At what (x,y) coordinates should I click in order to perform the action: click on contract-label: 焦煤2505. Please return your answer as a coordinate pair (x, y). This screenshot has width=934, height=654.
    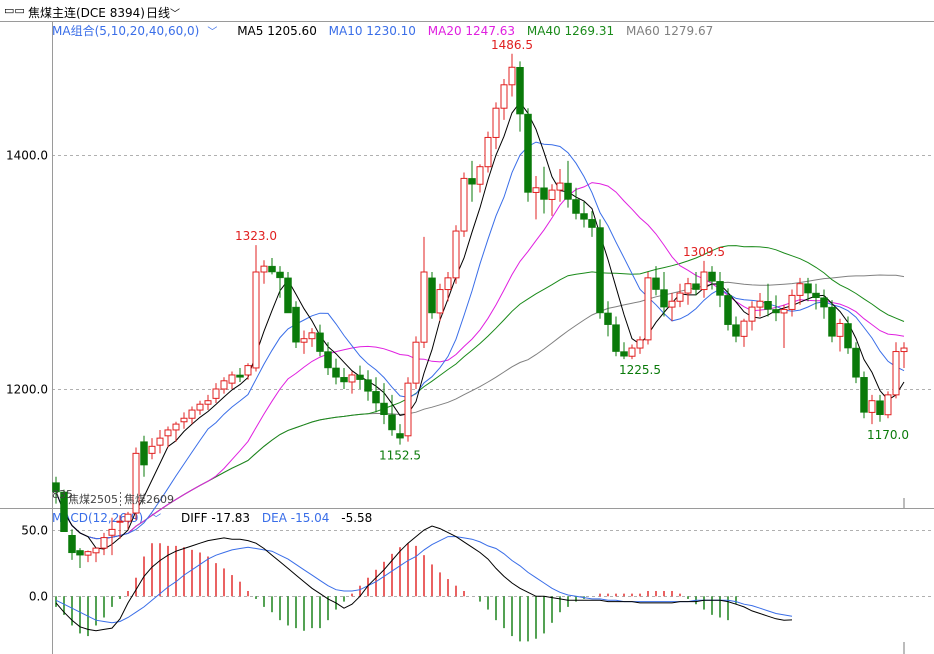
    Looking at the image, I should click on (93, 499).